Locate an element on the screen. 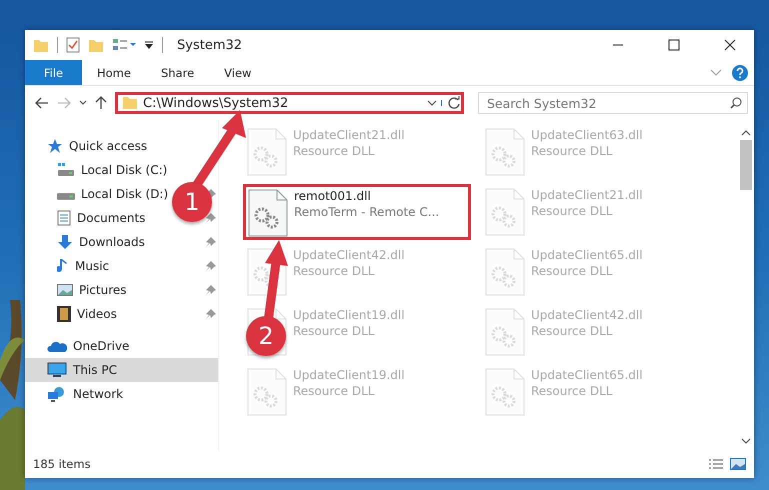  ribbon-tab: View is located at coordinates (237, 72).